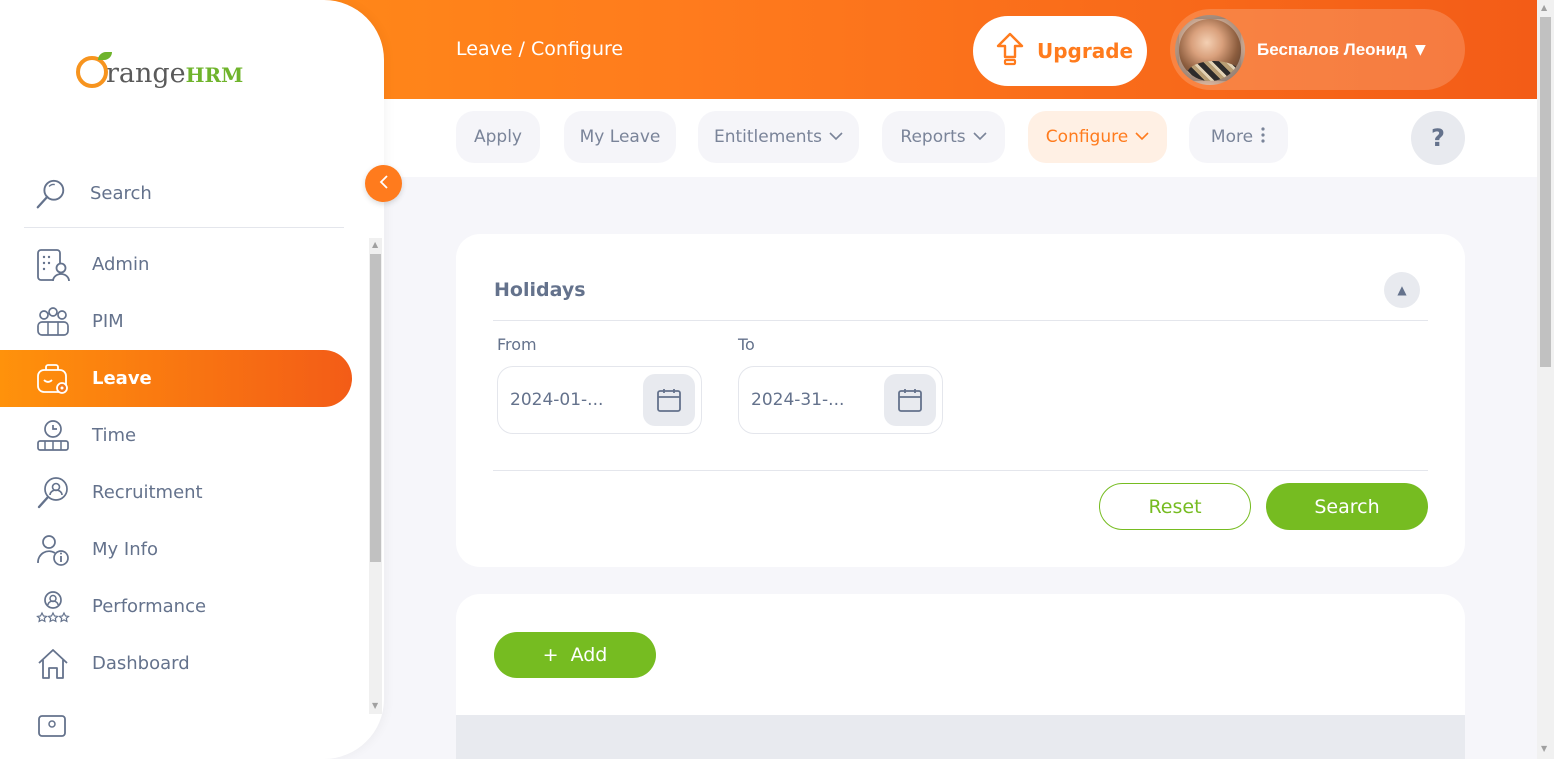 This screenshot has height=759, width=1554. Describe the element at coordinates (146, 73) in the screenshot. I see `logo-wordmark: range` at that location.